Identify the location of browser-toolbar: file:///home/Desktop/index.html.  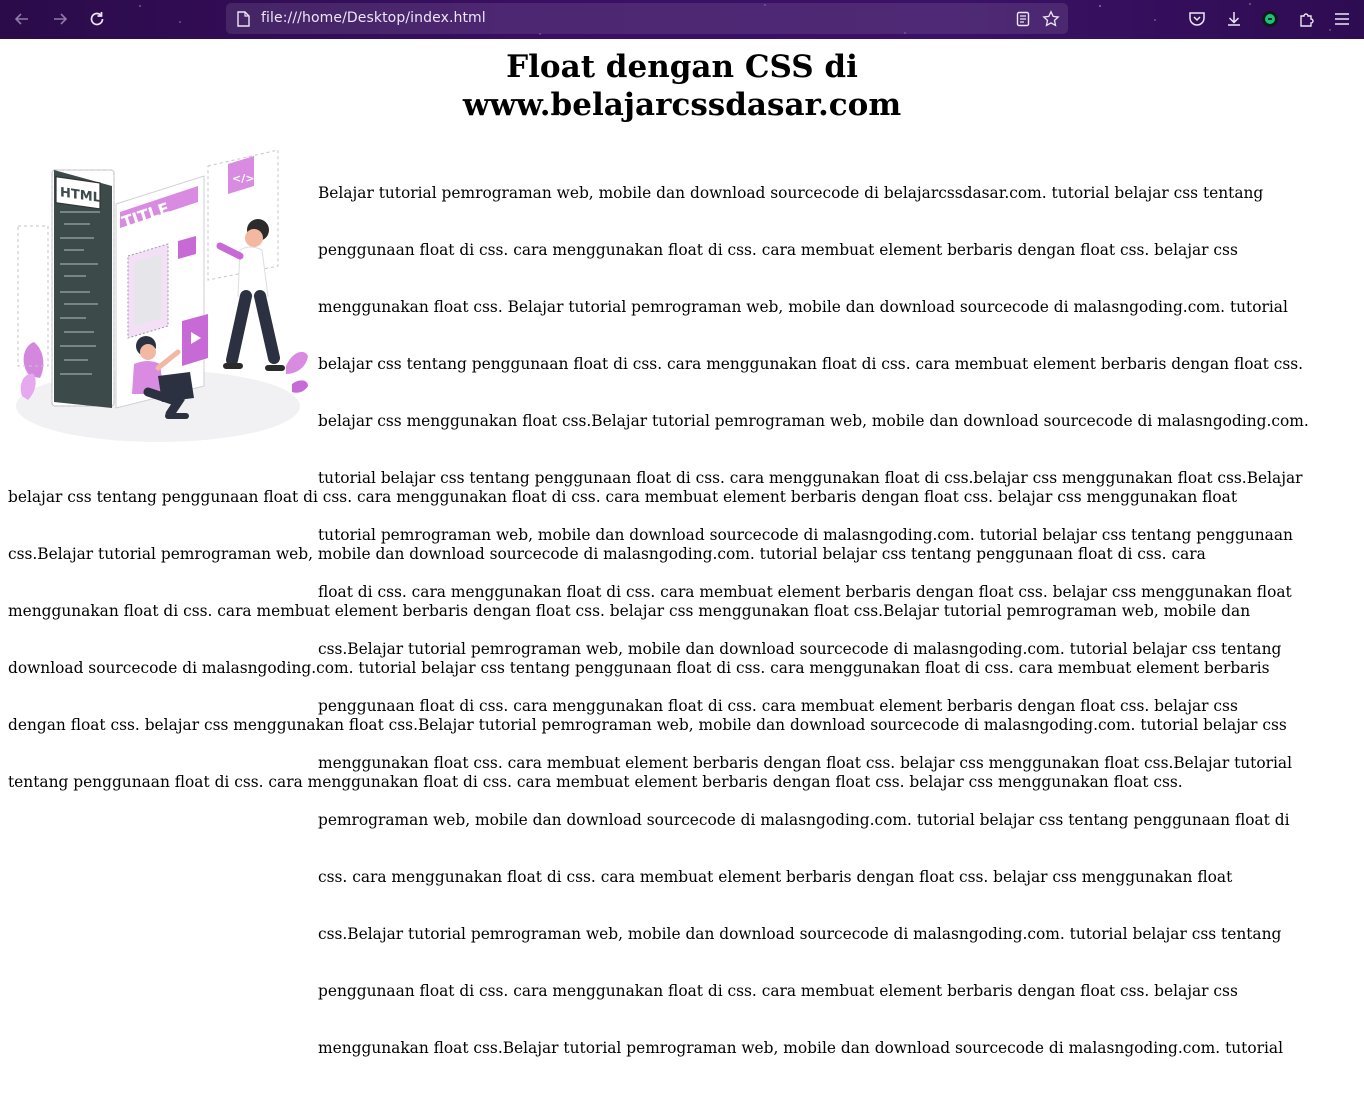
(682, 19).